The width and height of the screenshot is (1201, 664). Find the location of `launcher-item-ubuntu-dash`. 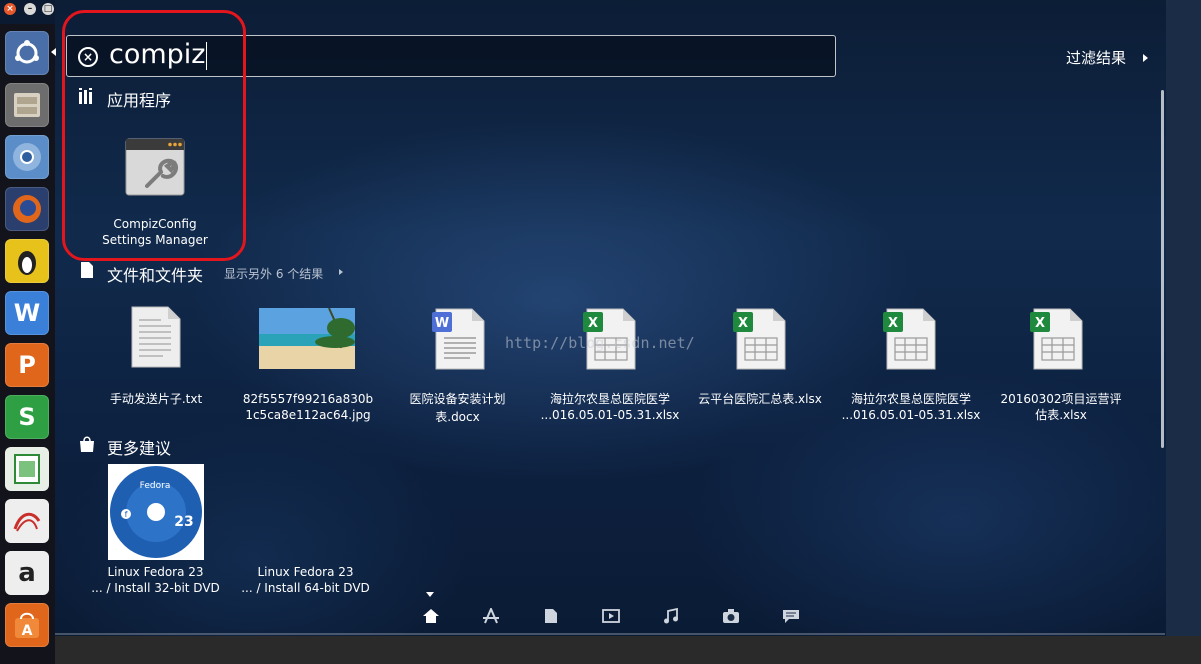

launcher-item-ubuntu-dash is located at coordinates (27, 53).